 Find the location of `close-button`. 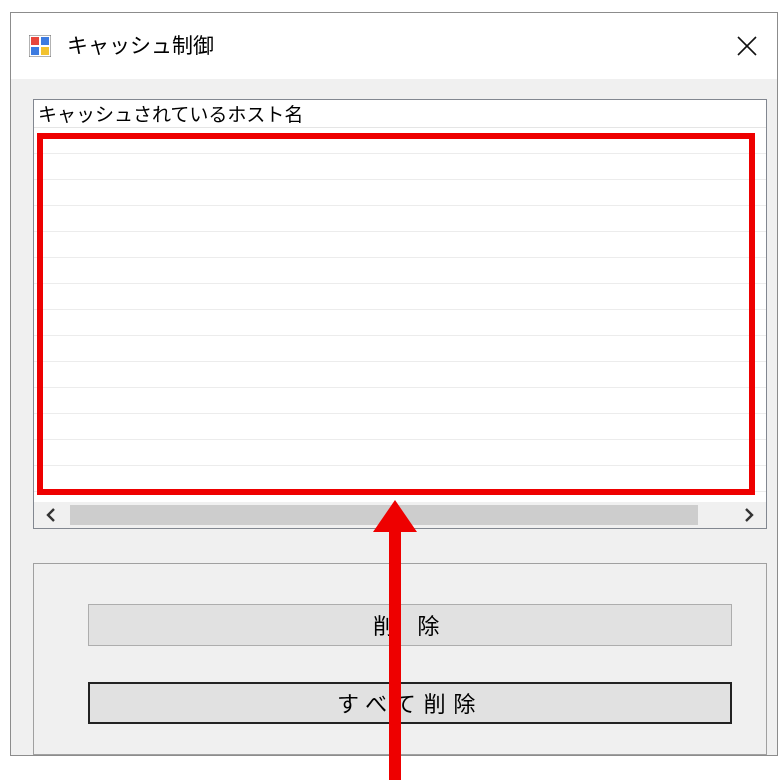

close-button is located at coordinates (747, 46).